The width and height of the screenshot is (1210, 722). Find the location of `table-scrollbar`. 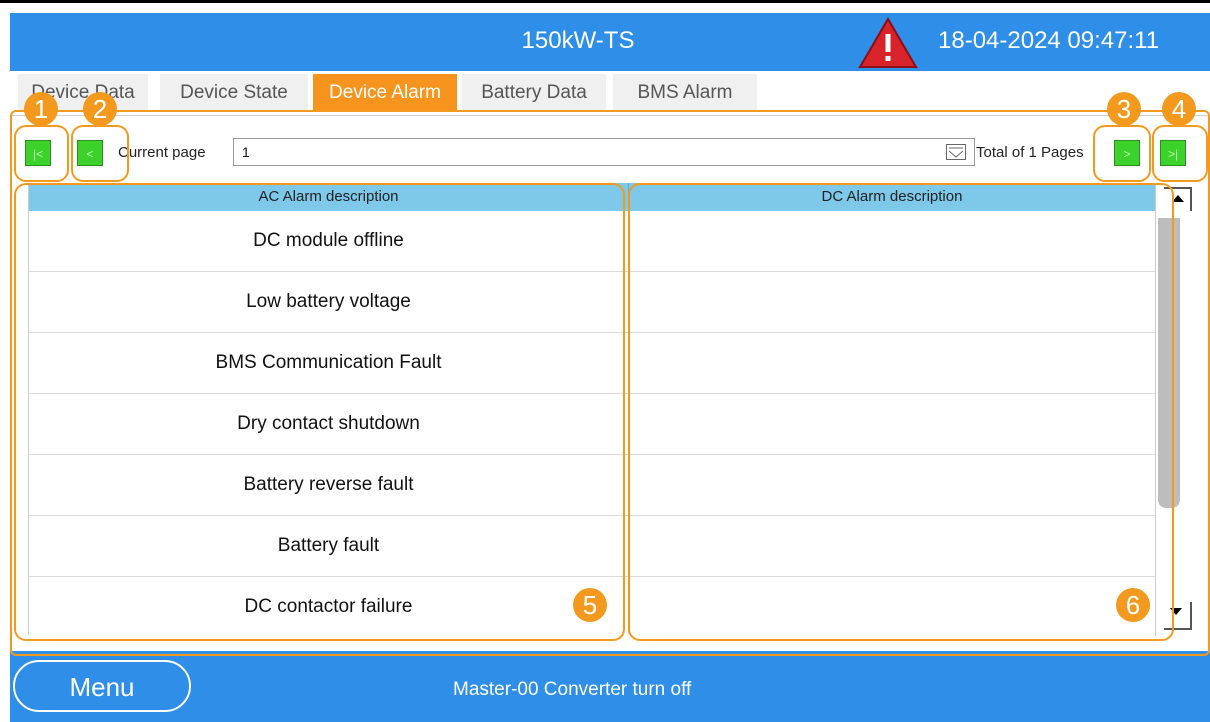

table-scrollbar is located at coordinates (1177, 409).